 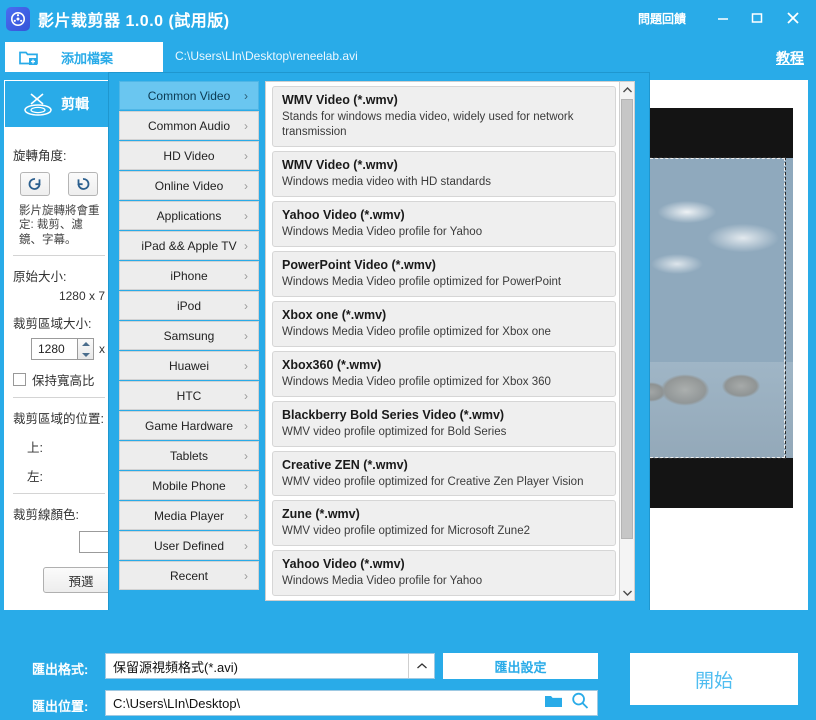 I want to click on format-category-label: HTC, so click(x=189, y=395).